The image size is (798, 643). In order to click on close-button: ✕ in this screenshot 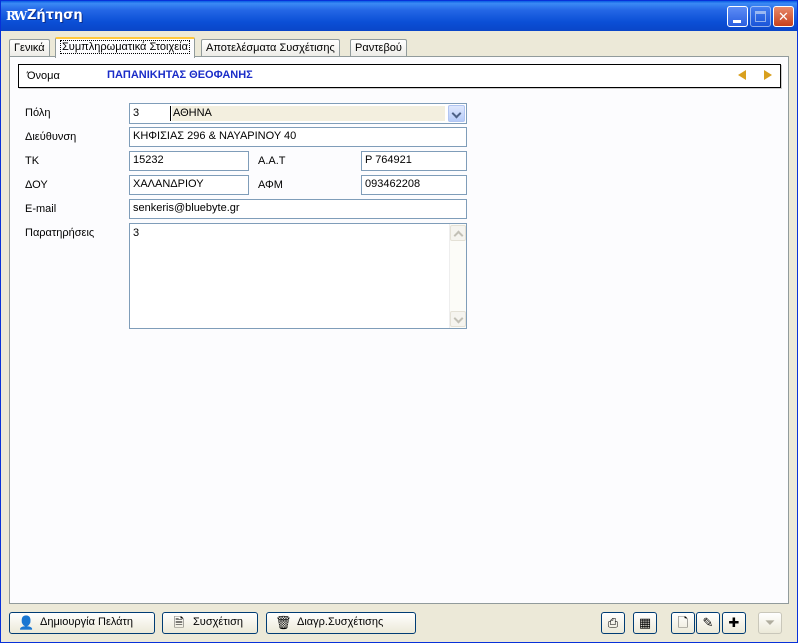, I will do `click(783, 16)`.